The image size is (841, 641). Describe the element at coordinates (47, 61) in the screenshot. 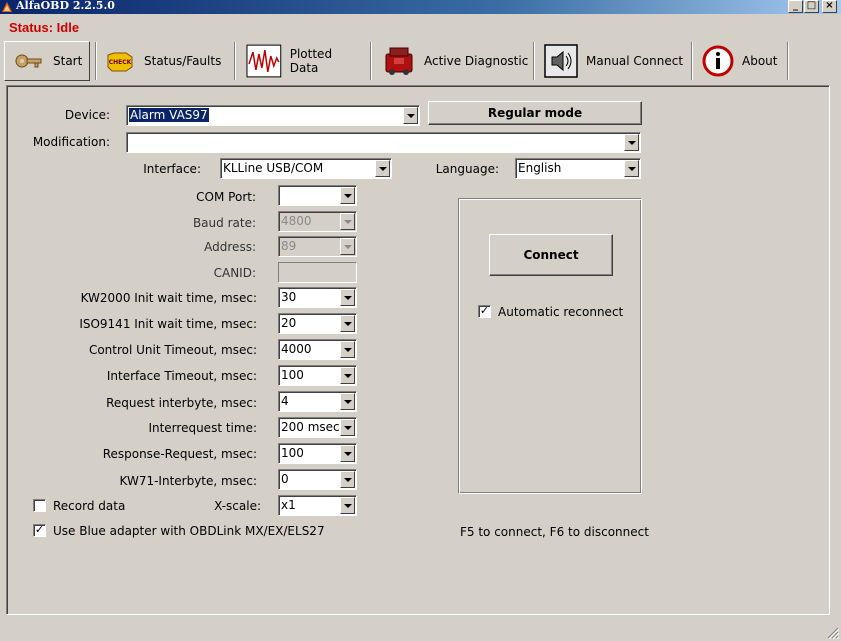

I see `tab-start: Start` at that location.